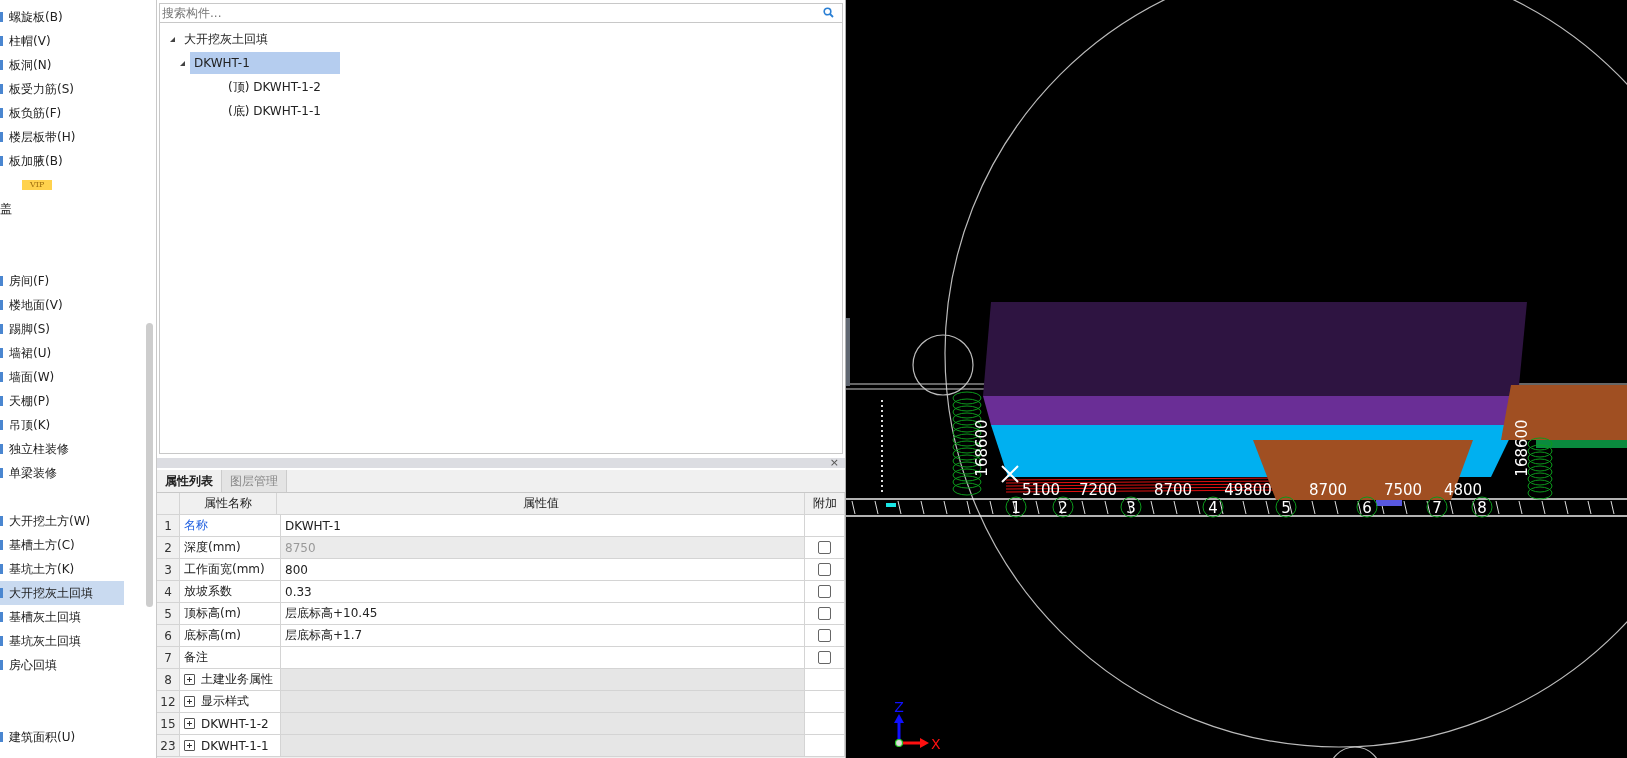 The width and height of the screenshot is (1627, 758). Describe the element at coordinates (237, 679) in the screenshot. I see `property-group: 土建业务属性` at that location.